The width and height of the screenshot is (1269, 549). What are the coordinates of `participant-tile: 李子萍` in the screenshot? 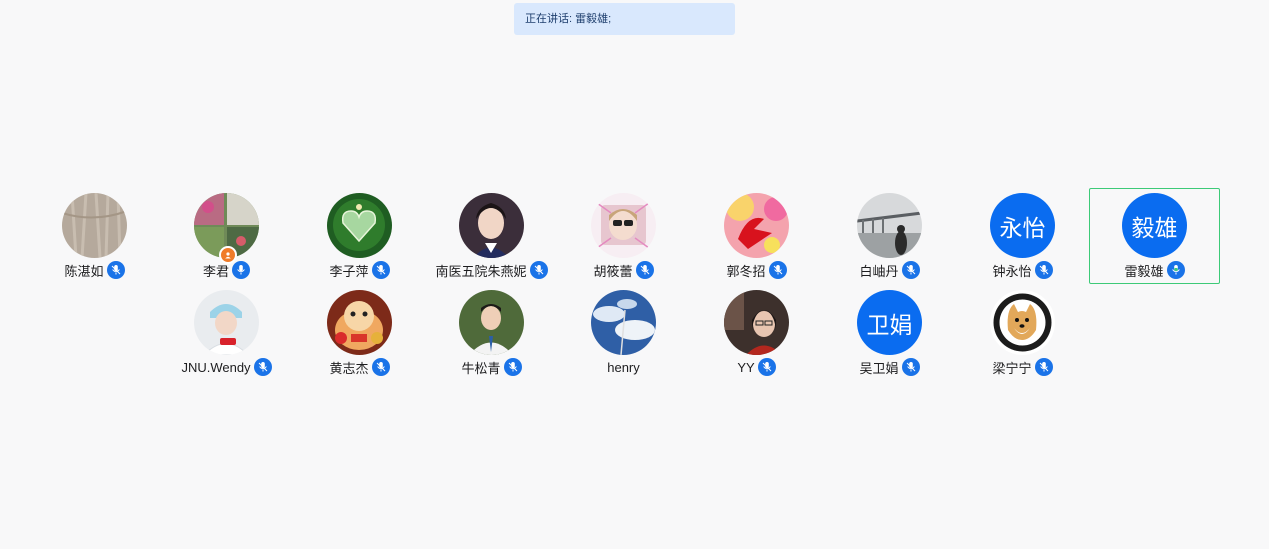 It's located at (359, 236).